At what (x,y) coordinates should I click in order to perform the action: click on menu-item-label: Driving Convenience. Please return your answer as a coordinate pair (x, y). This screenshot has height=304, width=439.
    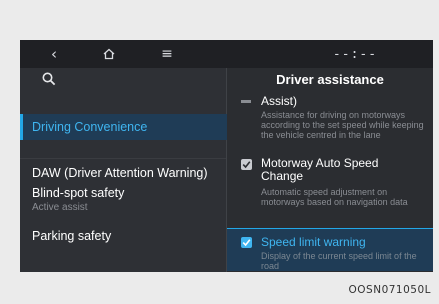
    Looking at the image, I should click on (90, 127).